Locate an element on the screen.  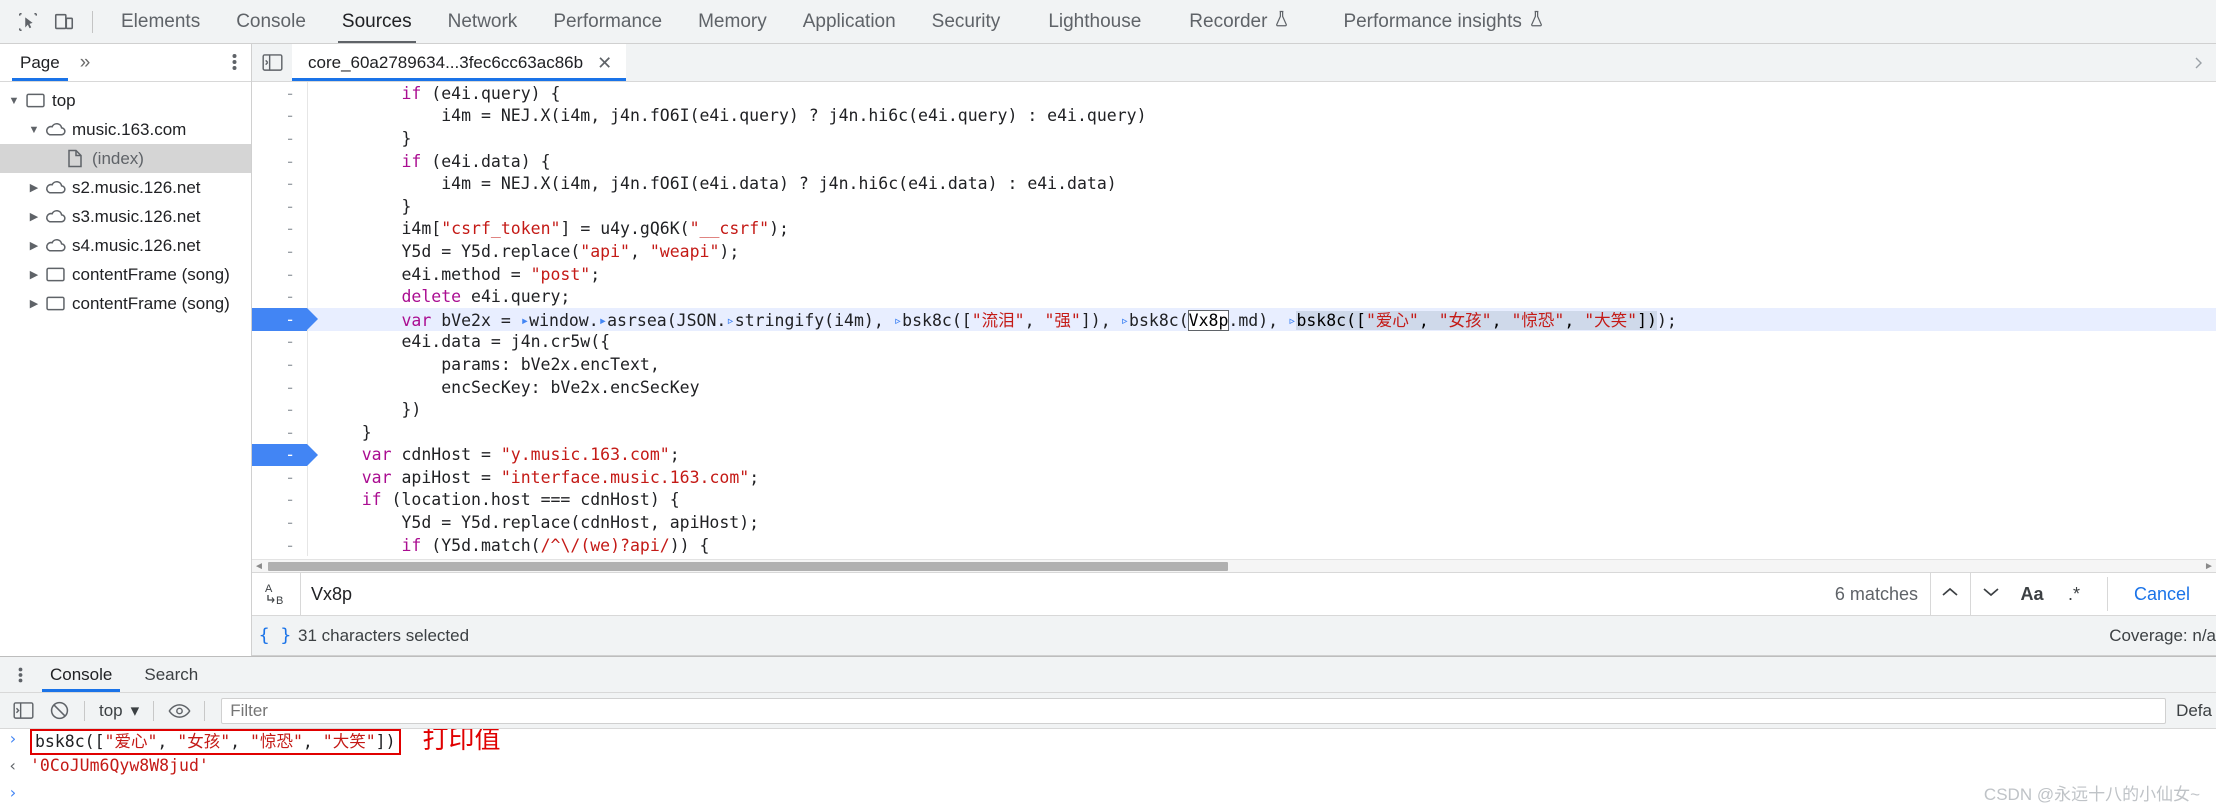
console-prompt-line: › is located at coordinates (1108, 796).